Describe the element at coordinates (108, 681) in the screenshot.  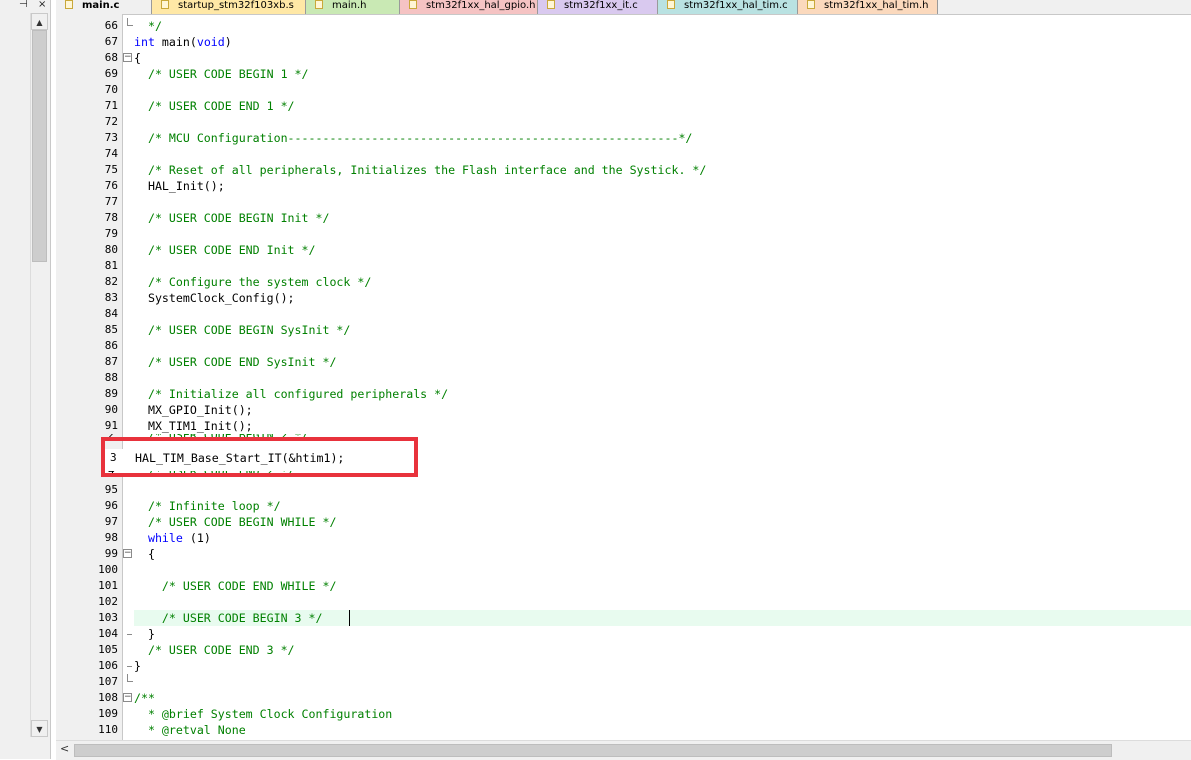
I see `line-number: 107` at that location.